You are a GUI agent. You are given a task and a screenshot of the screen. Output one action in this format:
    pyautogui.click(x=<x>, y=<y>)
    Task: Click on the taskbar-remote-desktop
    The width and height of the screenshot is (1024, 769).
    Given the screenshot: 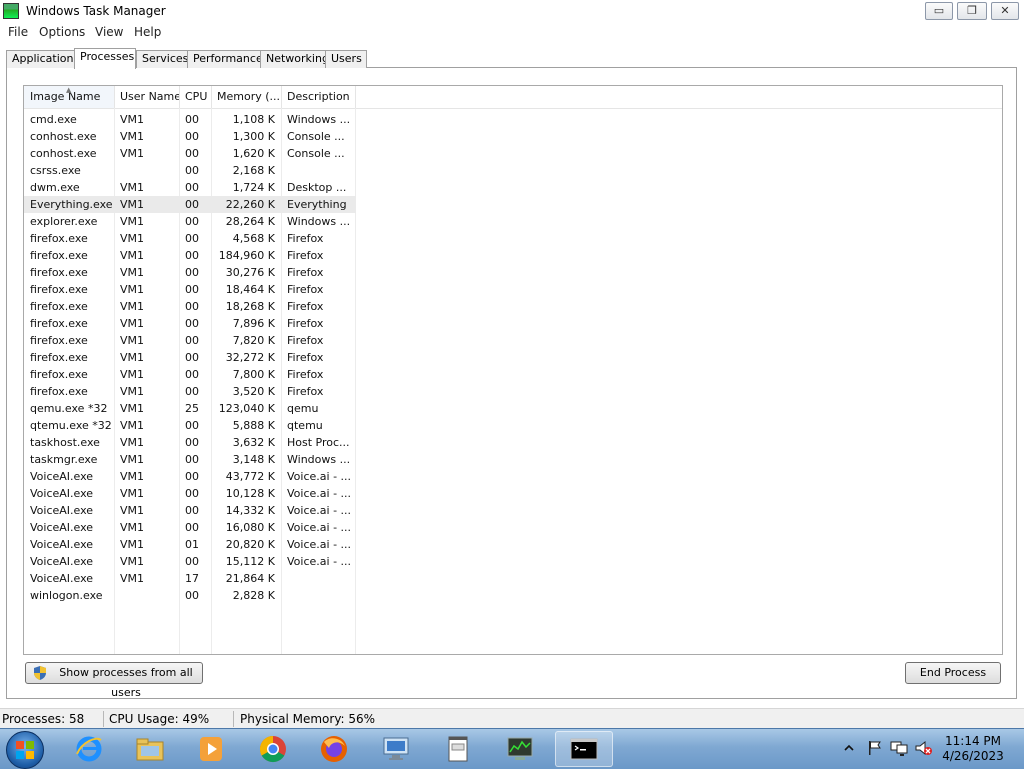 What is the action you would take?
    pyautogui.click(x=397, y=749)
    